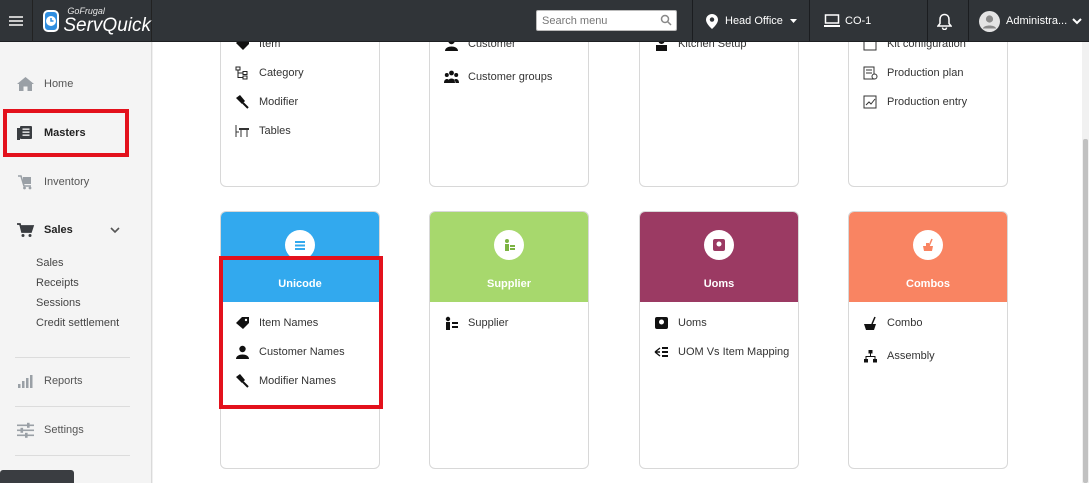 The image size is (1089, 483). I want to click on card-link-customer: Customer, so click(480, 46).